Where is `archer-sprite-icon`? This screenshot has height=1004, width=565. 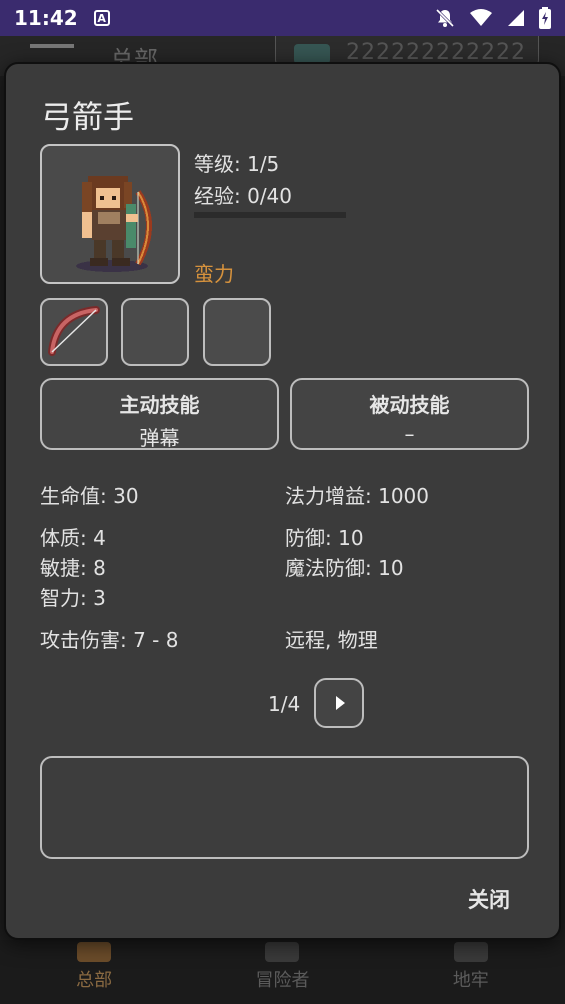
archer-sprite-icon is located at coordinates (114, 224).